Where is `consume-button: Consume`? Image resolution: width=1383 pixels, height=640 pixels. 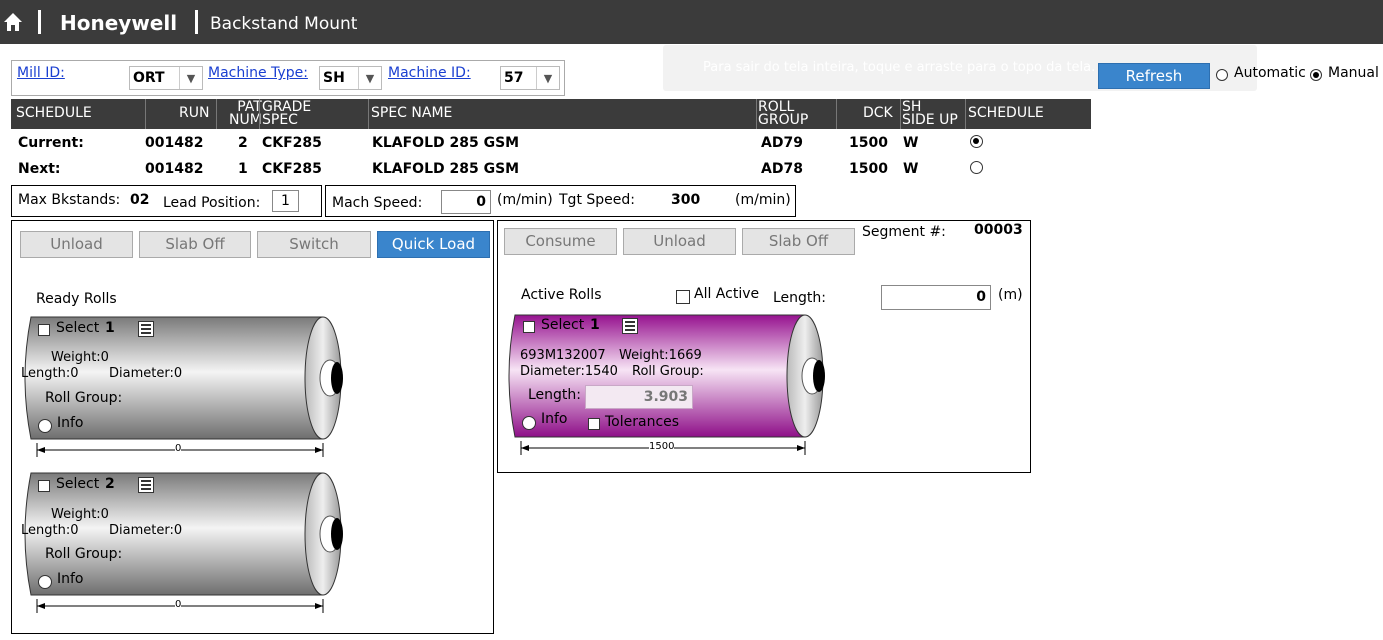 consume-button: Consume is located at coordinates (560, 241).